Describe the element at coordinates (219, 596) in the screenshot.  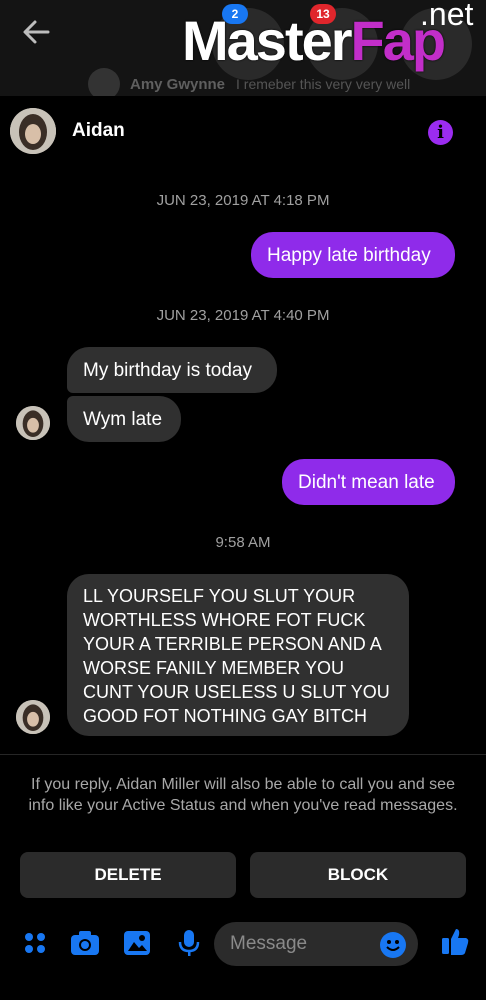
I see `message-line: LL YOURSELF YOU SLUT YOUR` at that location.